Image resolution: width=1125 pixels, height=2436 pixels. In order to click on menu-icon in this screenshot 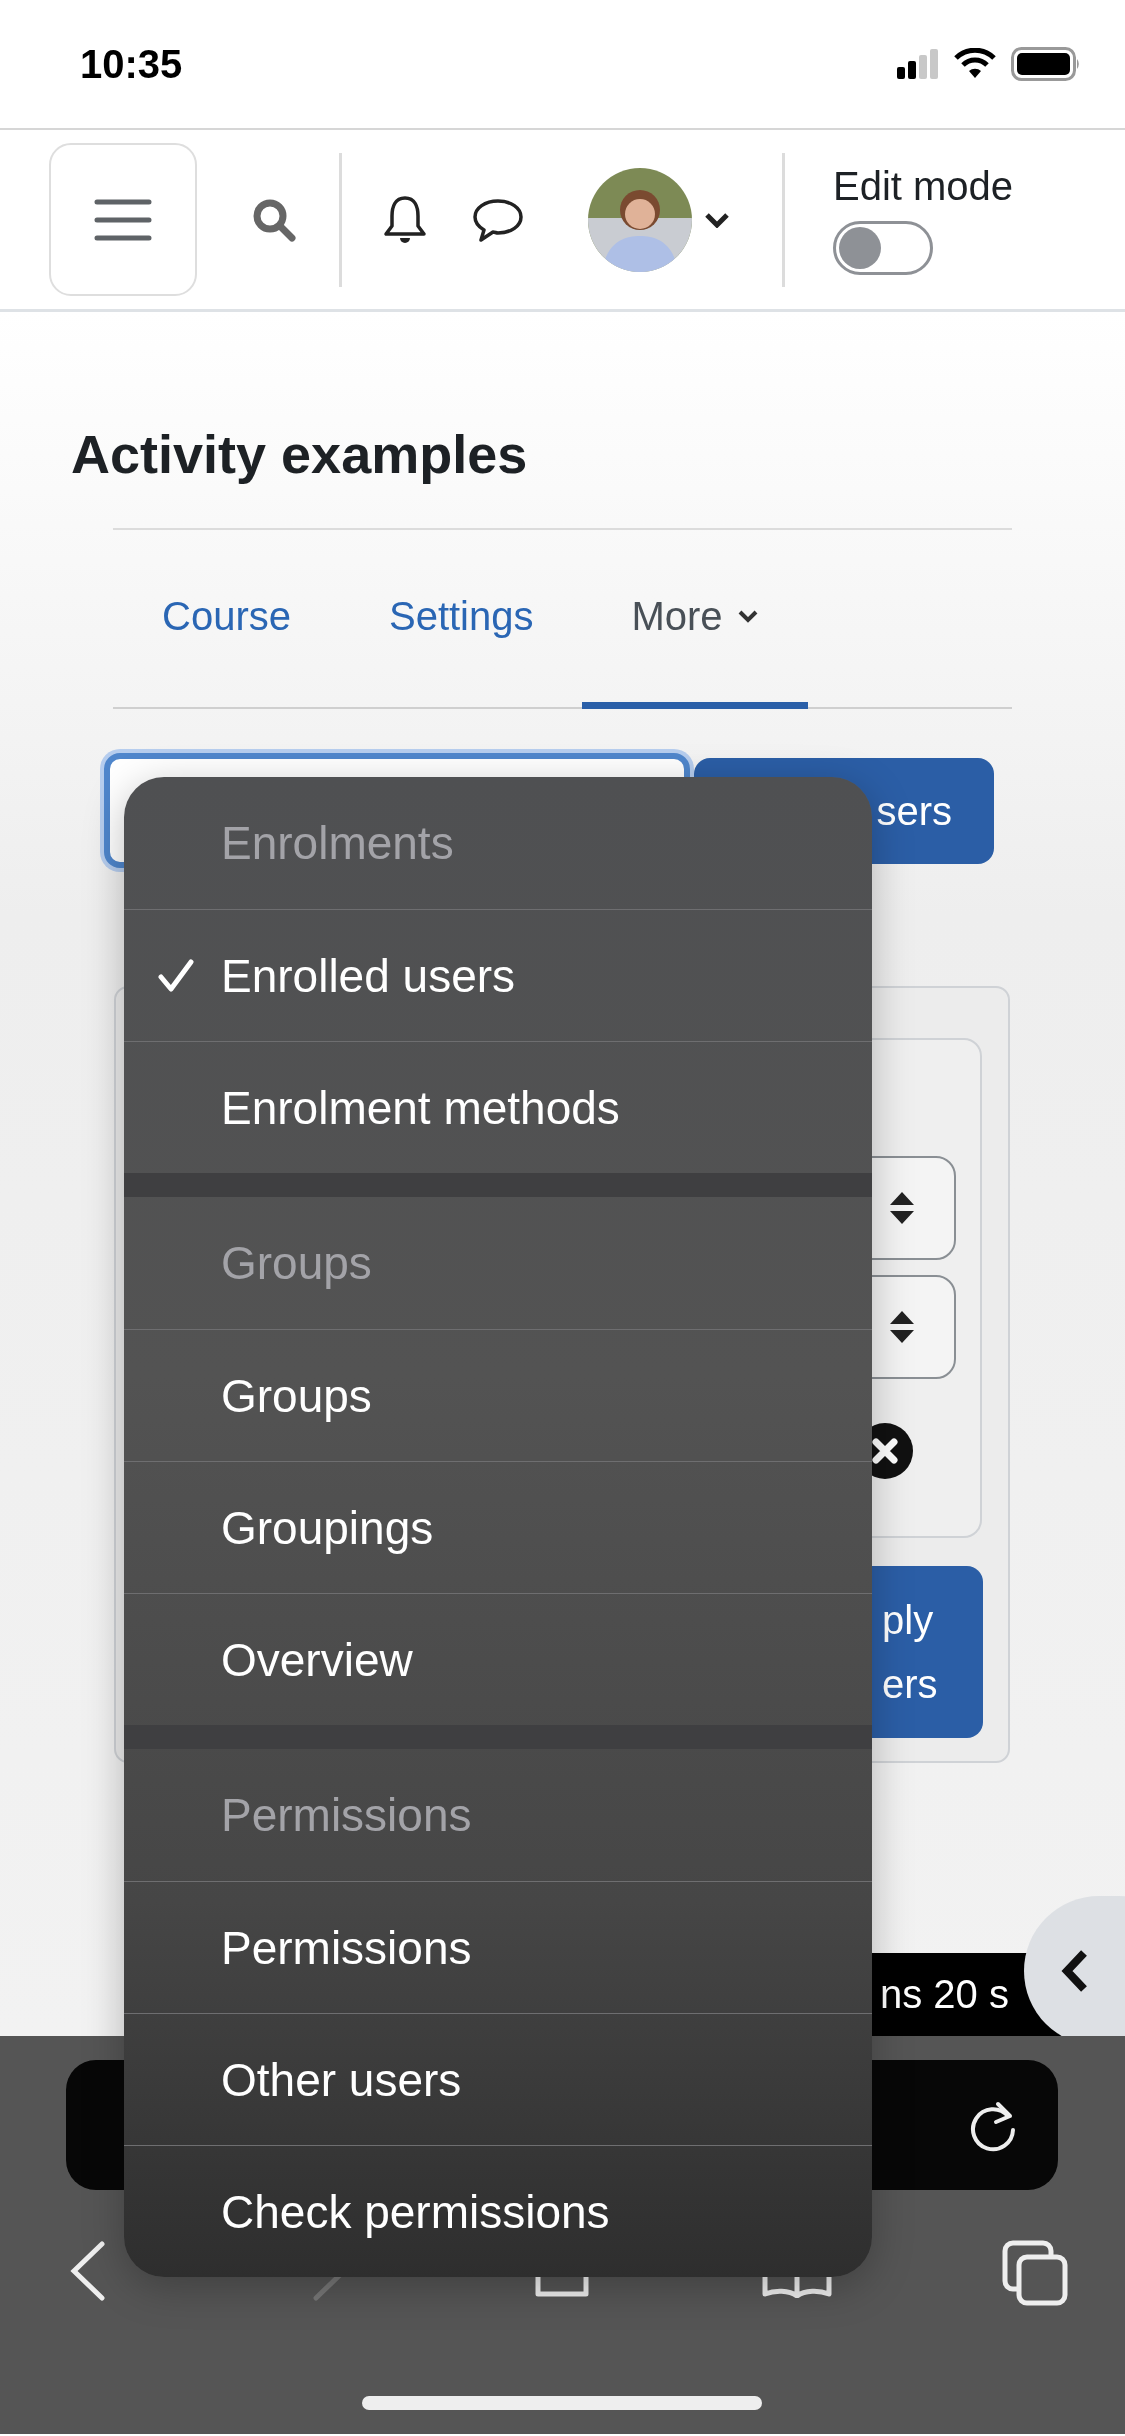, I will do `click(123, 219)`.